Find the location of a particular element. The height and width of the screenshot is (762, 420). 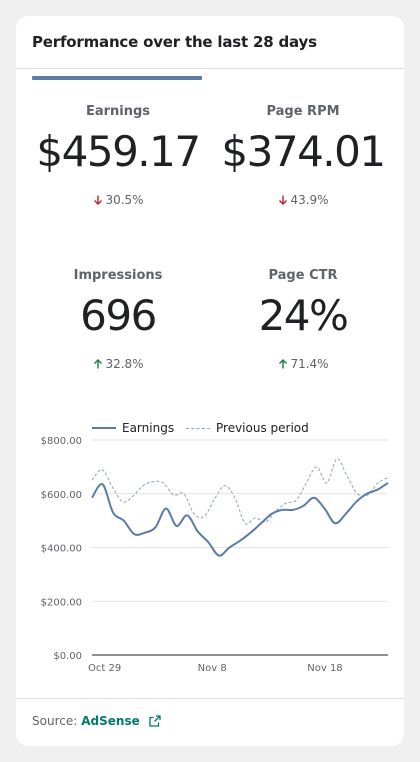

y-tick-label: $800.00 is located at coordinates (61, 441).